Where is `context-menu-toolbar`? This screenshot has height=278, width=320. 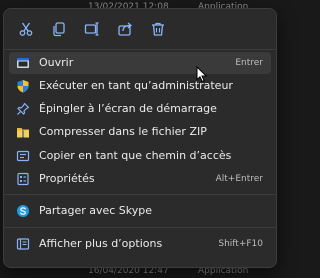 context-menu-toolbar is located at coordinates (140, 29).